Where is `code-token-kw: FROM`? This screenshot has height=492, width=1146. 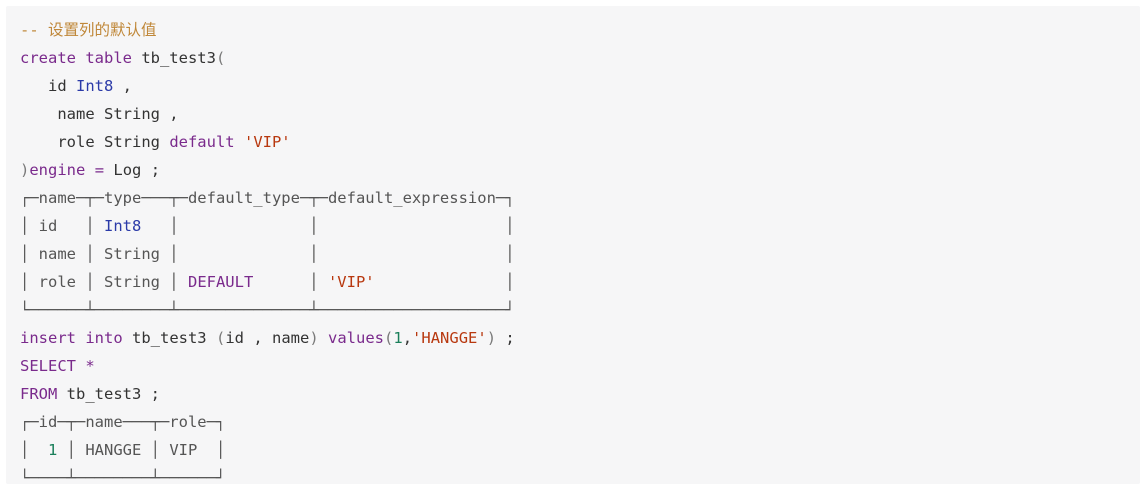 code-token-kw: FROM is located at coordinates (39, 394).